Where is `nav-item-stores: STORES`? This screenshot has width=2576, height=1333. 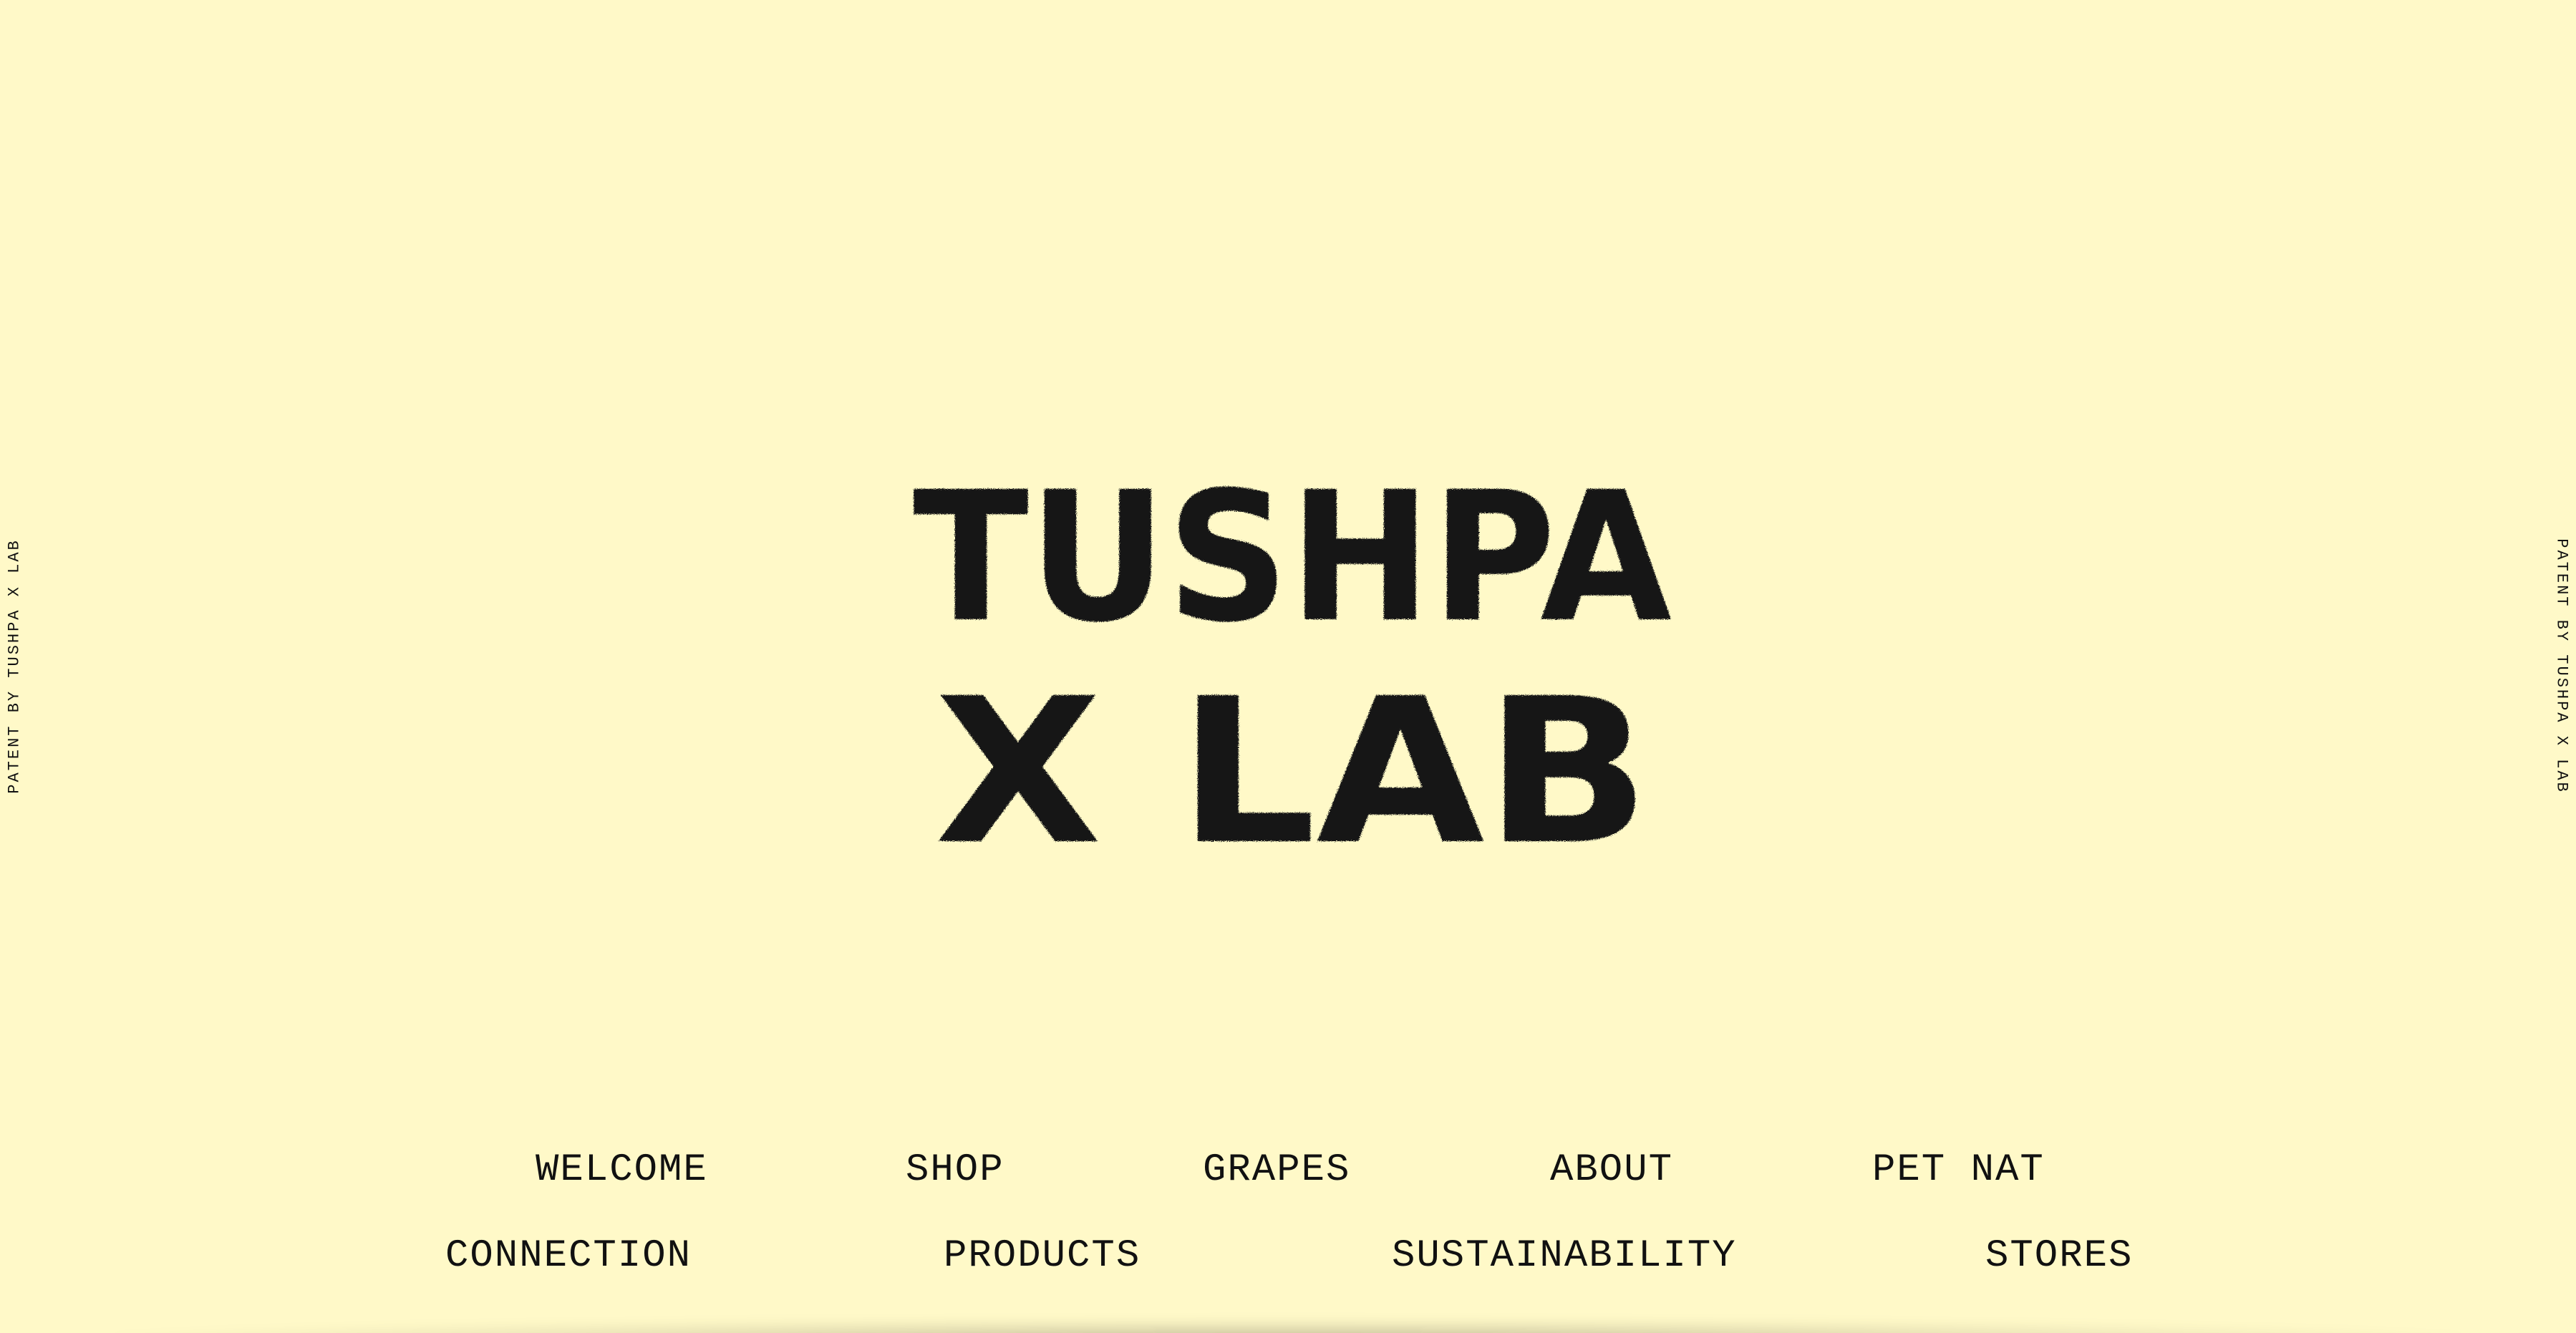 nav-item-stores: STORES is located at coordinates (2059, 1256).